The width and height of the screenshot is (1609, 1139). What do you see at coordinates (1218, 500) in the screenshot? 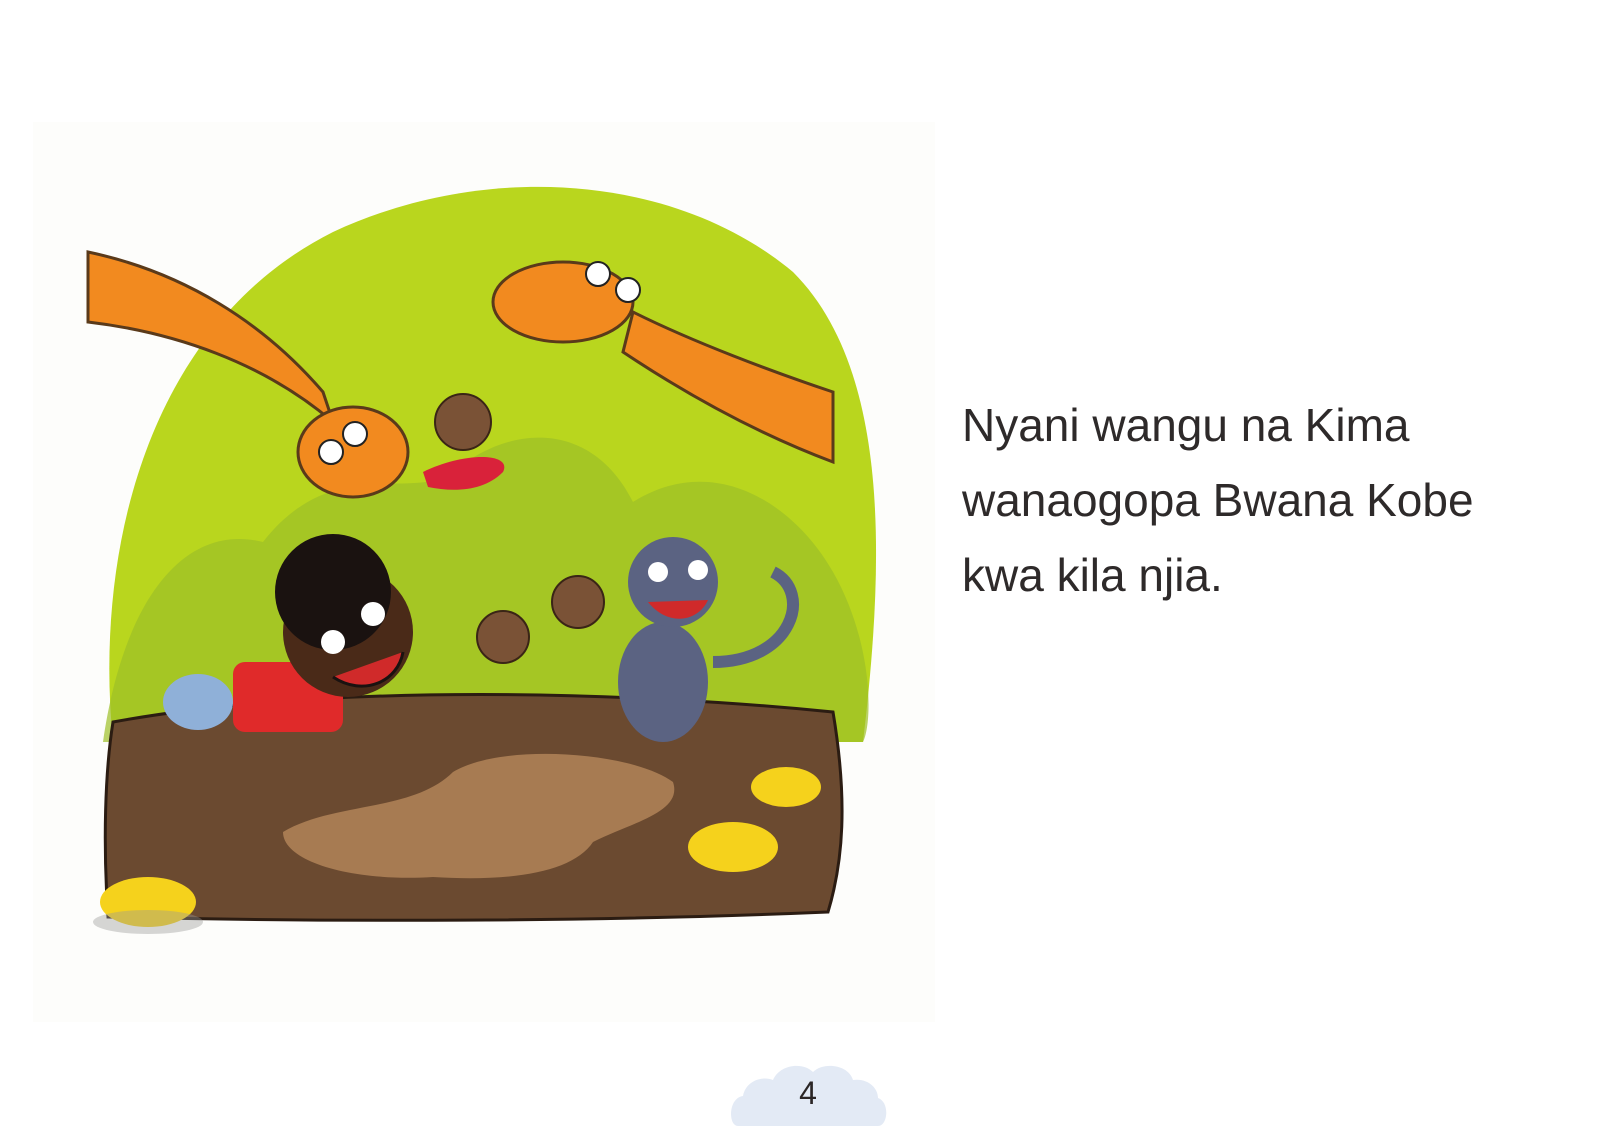
I see `story-line: wanaogopa Bwana Kobe` at bounding box center [1218, 500].